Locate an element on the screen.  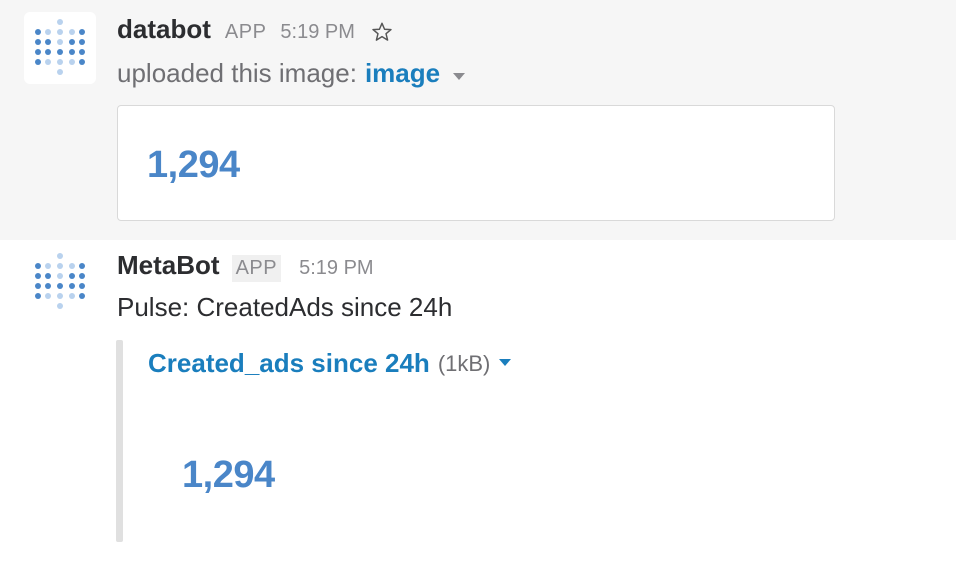
star-icon is located at coordinates (382, 34).